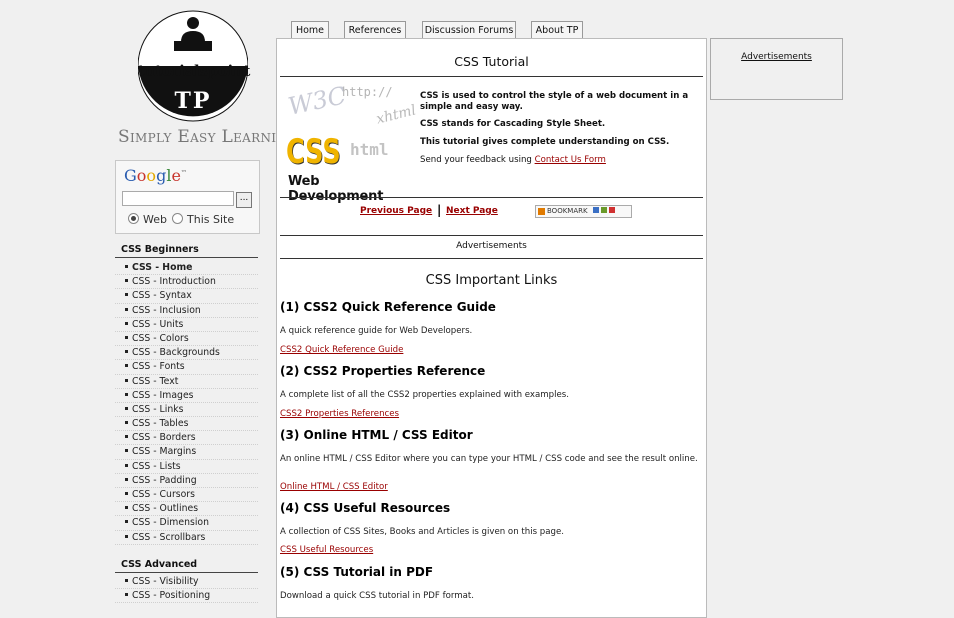 The height and width of the screenshot is (618, 954). Describe the element at coordinates (186, 282) in the screenshot. I see `sidebar-item-introduction: CSS - Introduction` at that location.